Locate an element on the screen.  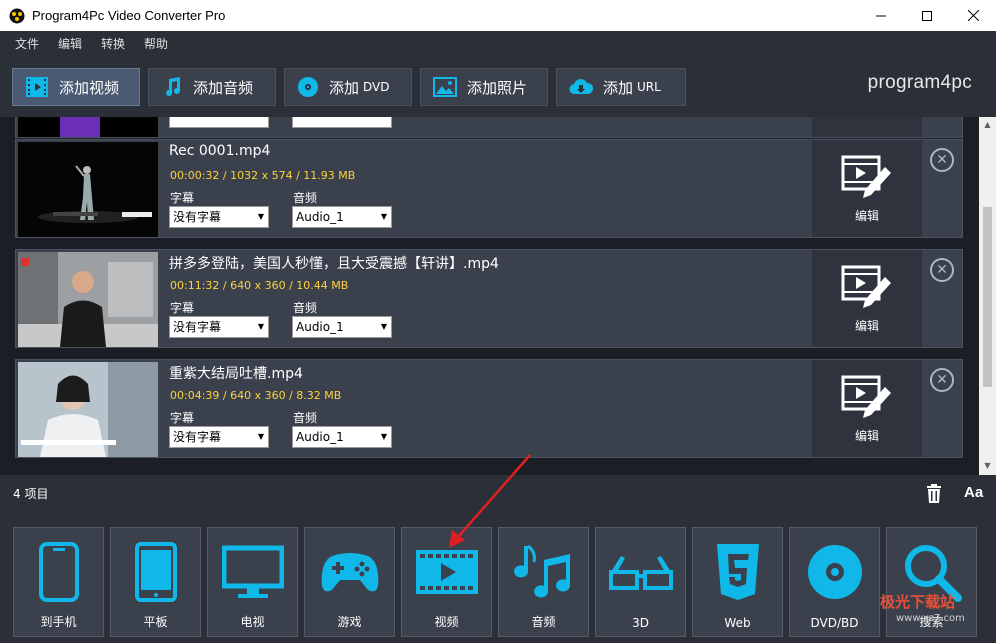
close-icon is located at coordinates (973, 15).